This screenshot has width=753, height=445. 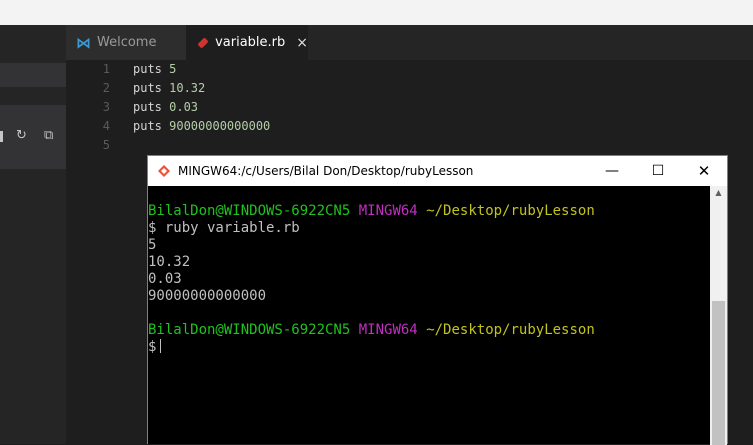 I want to click on code-line: puts 5, so click(x=201, y=69).